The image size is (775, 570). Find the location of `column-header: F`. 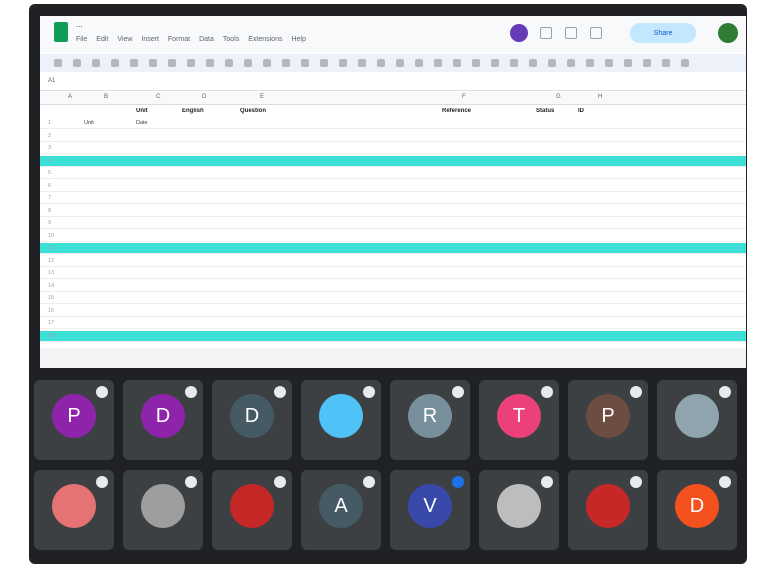

column-header: F is located at coordinates (464, 97).